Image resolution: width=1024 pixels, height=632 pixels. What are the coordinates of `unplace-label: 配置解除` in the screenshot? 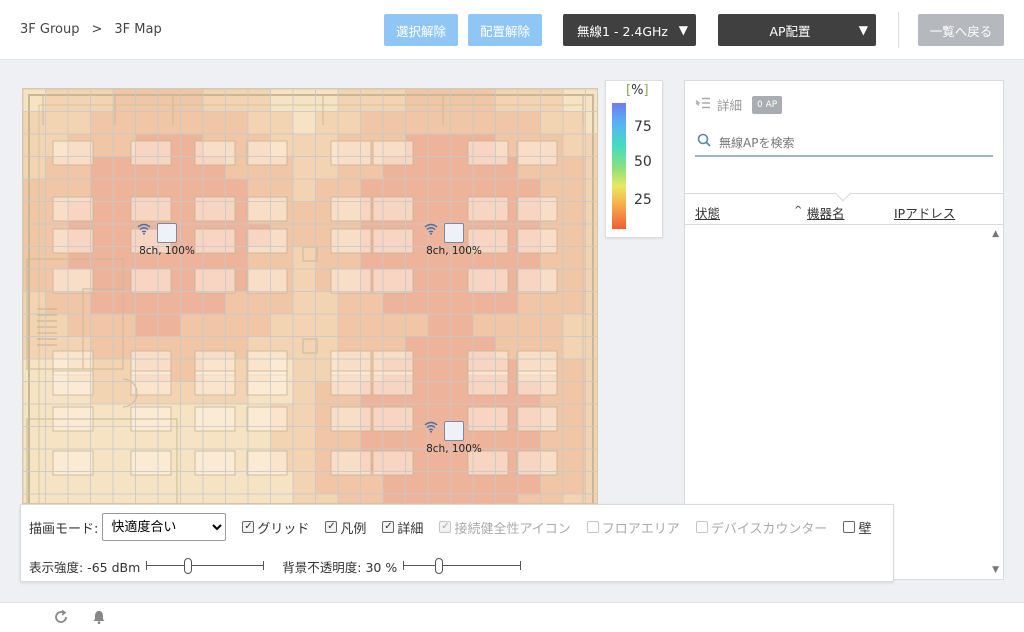 It's located at (504, 31).